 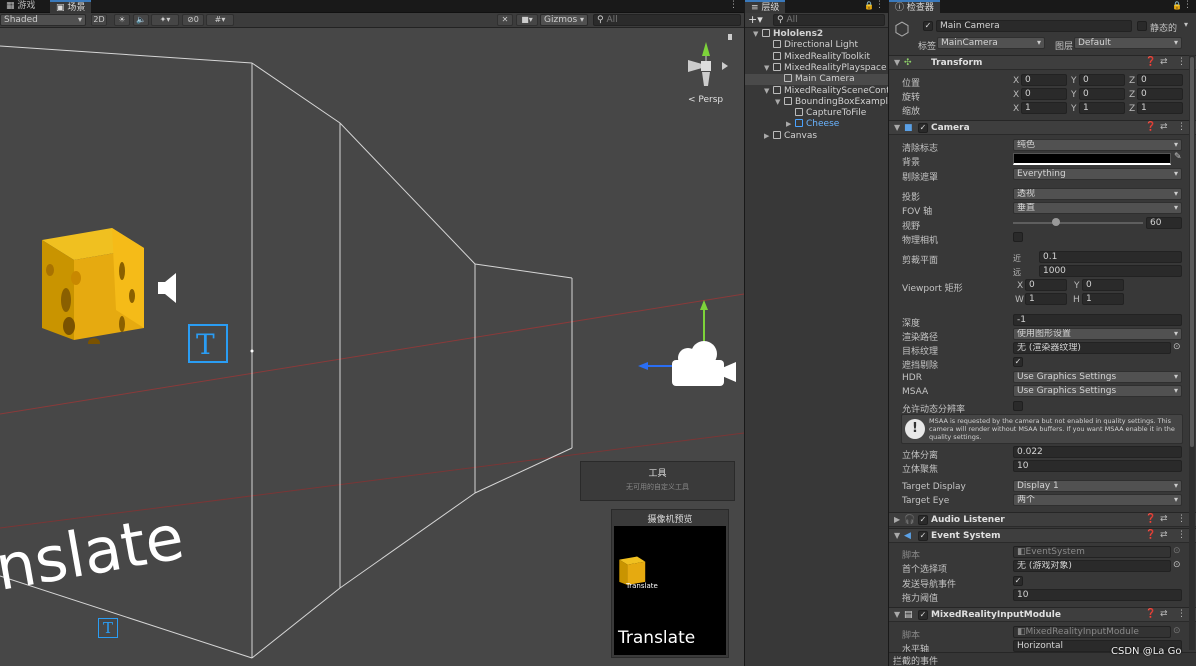 What do you see at coordinates (564, 20) in the screenshot?
I see `gizmos-dropdown: Gizmos` at bounding box center [564, 20].